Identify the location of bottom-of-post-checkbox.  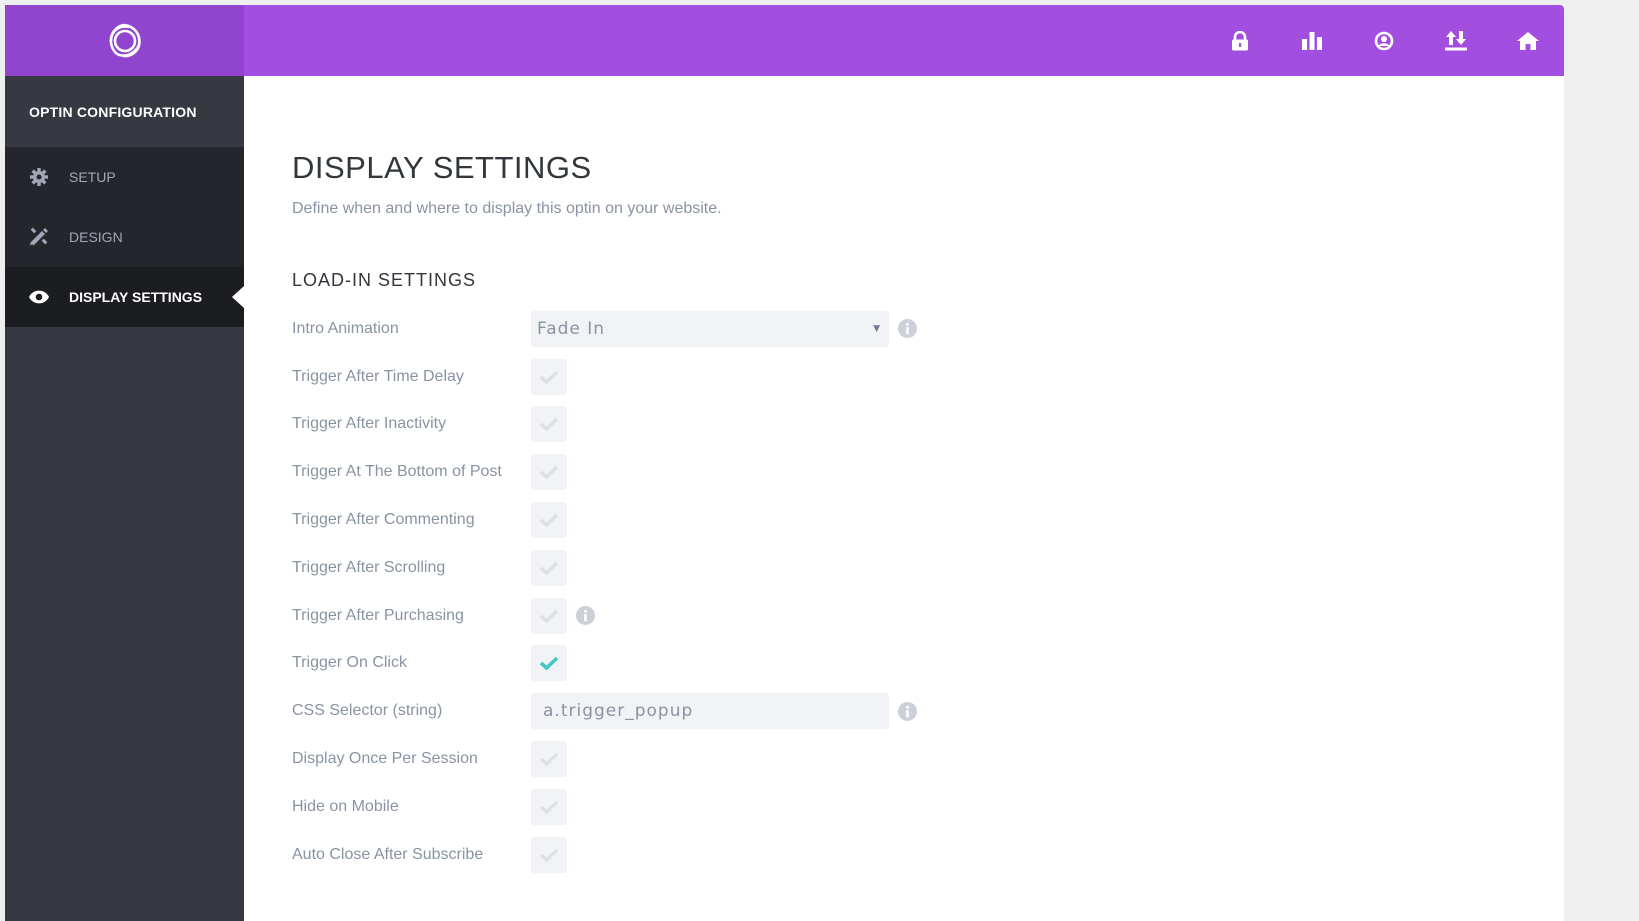
(549, 472).